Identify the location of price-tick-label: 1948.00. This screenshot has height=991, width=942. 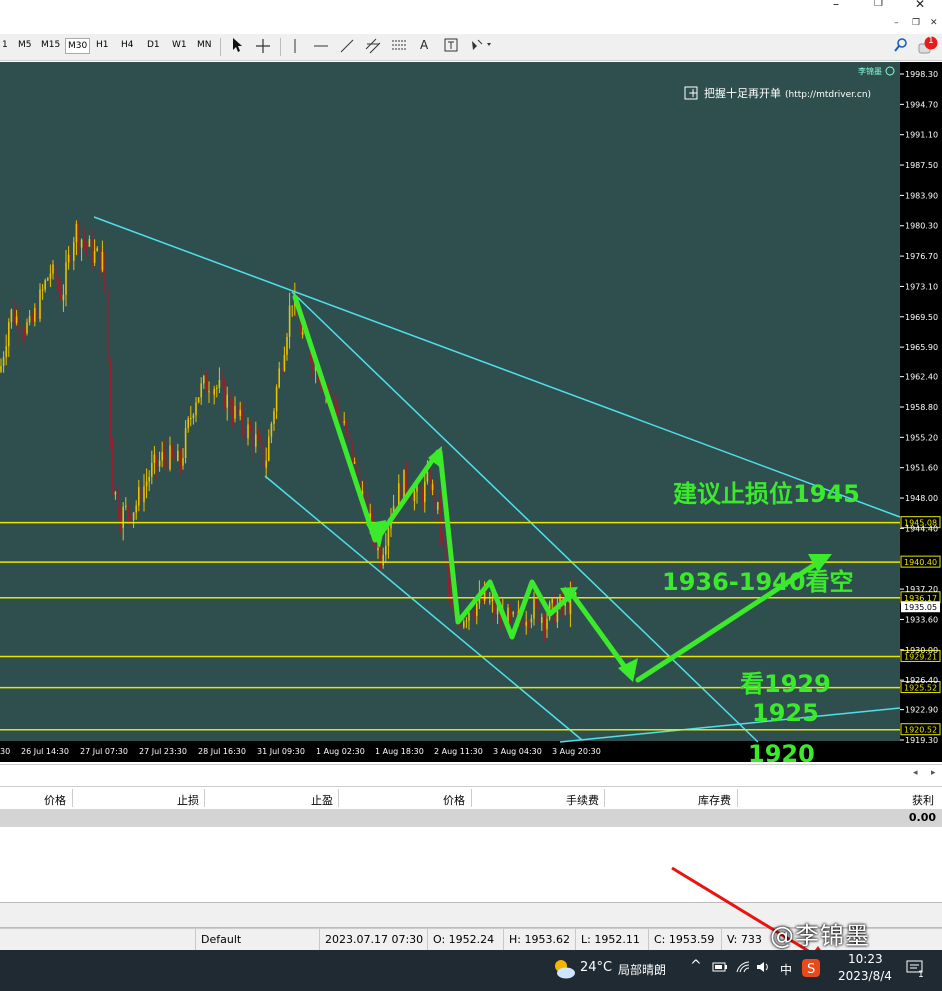
(921, 498).